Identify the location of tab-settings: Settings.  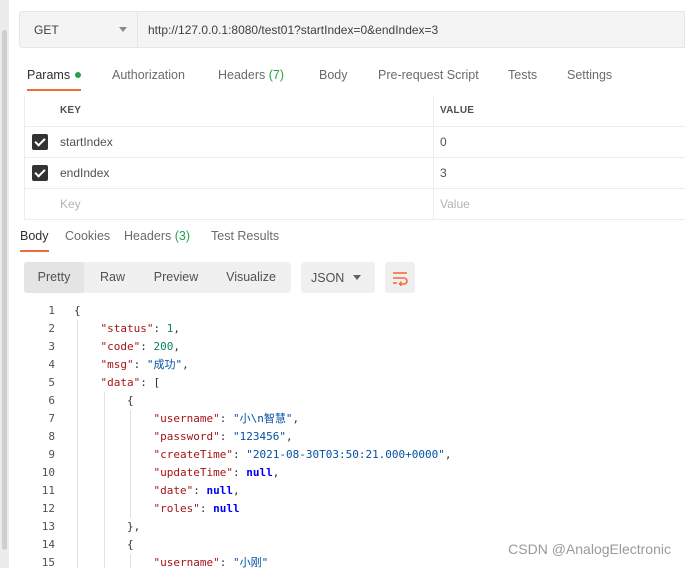
(589, 77).